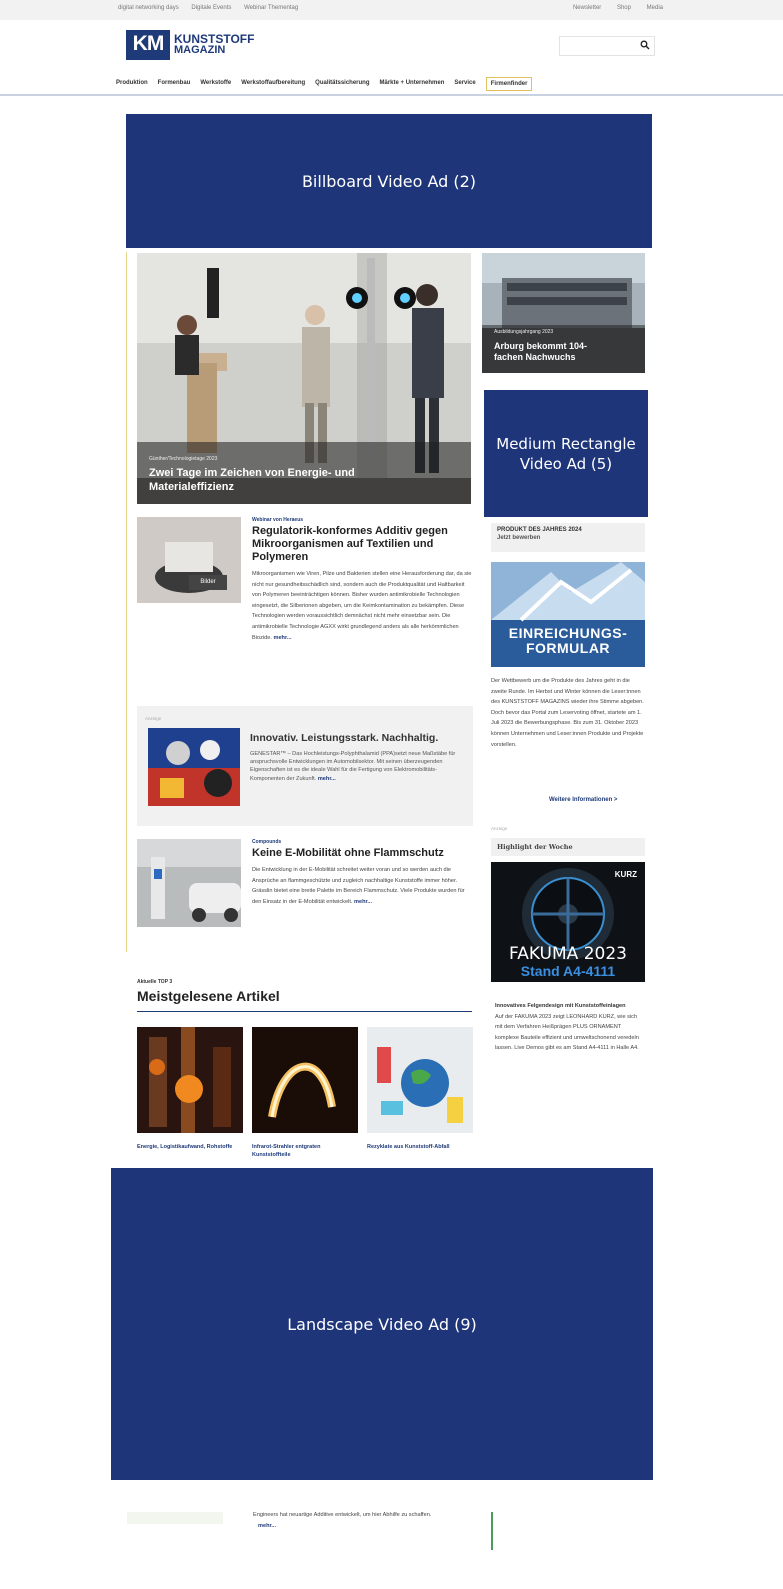 The image size is (783, 1589). I want to click on top3-caption: Energie, Logistikaufwand, Rohstoffe, so click(190, 1147).